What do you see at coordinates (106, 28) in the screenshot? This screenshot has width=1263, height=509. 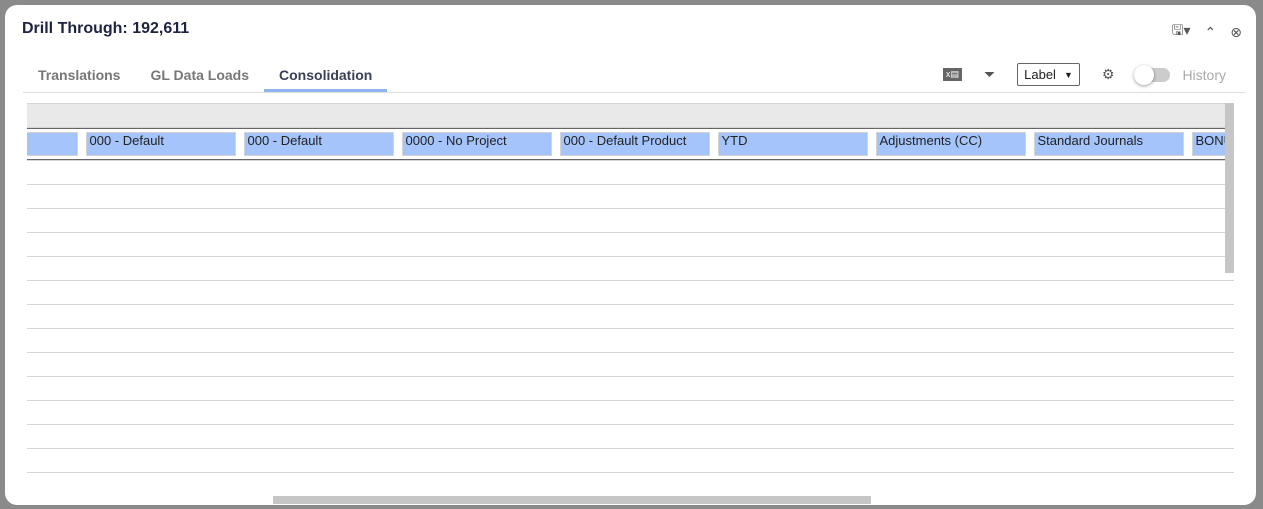 I see `dialog-title: Drill Through: 192,611` at bounding box center [106, 28].